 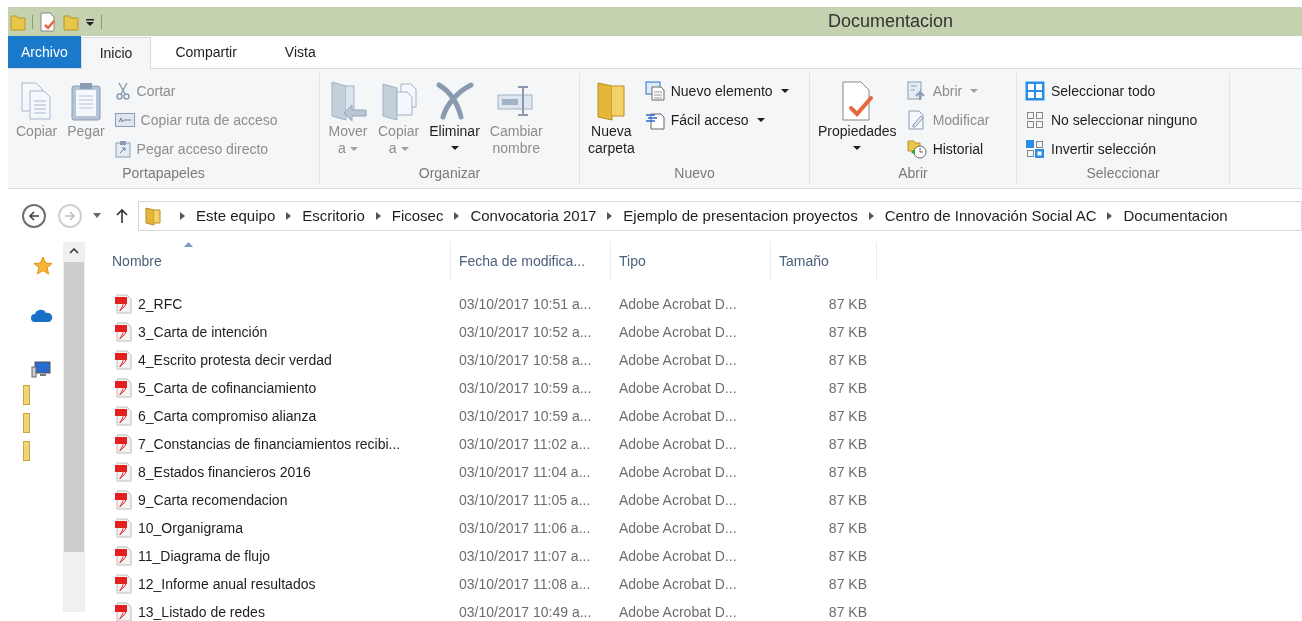 What do you see at coordinates (41, 370) in the screenshot?
I see `computer-icon` at bounding box center [41, 370].